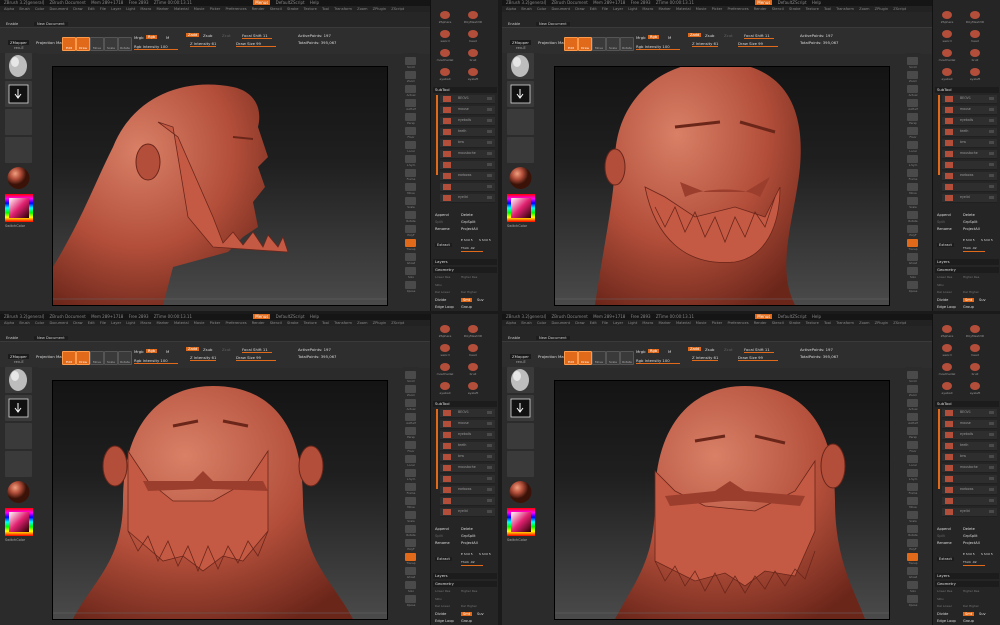  What do you see at coordinates (845, 323) in the screenshot?
I see `menu-item: Transform` at bounding box center [845, 323].